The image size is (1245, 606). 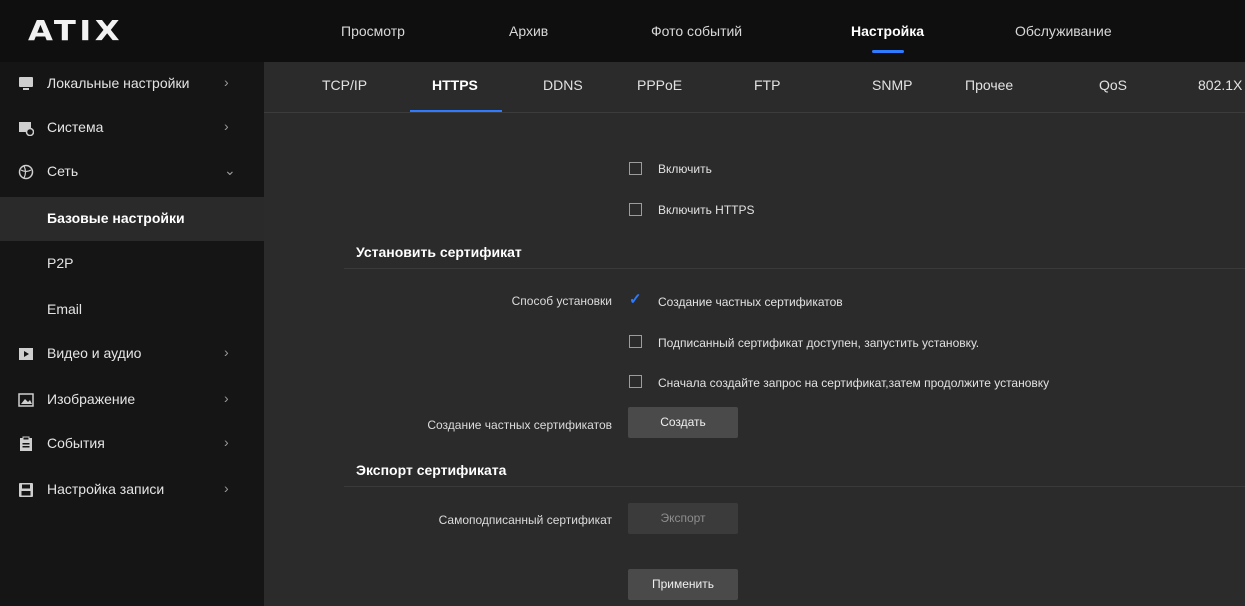 I want to click on tab-snmp: SNMP, so click(x=892, y=85).